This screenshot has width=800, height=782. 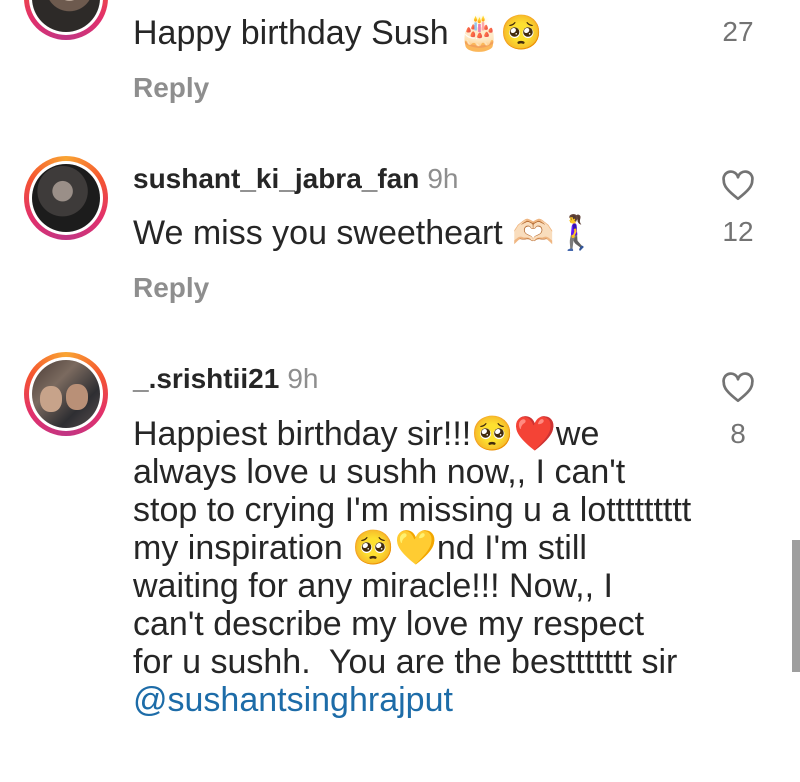 What do you see at coordinates (338, 33) in the screenshot?
I see `comment-text: Happy birthday Sush 🎂🥺` at bounding box center [338, 33].